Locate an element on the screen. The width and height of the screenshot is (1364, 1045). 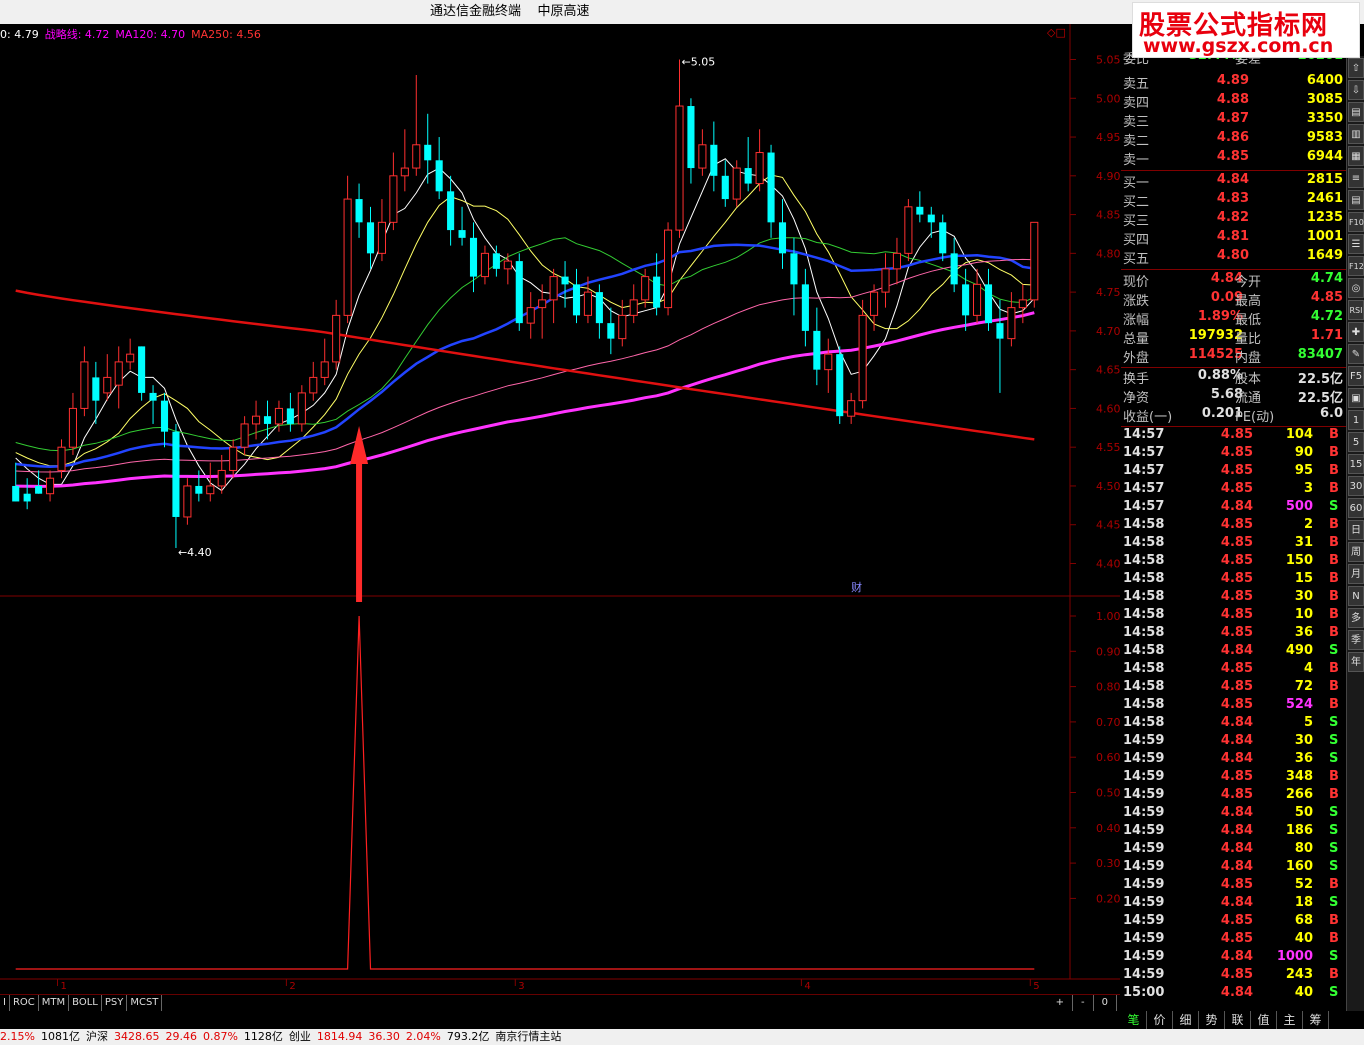
toolbar-button: ▥ is located at coordinates (1356, 134).